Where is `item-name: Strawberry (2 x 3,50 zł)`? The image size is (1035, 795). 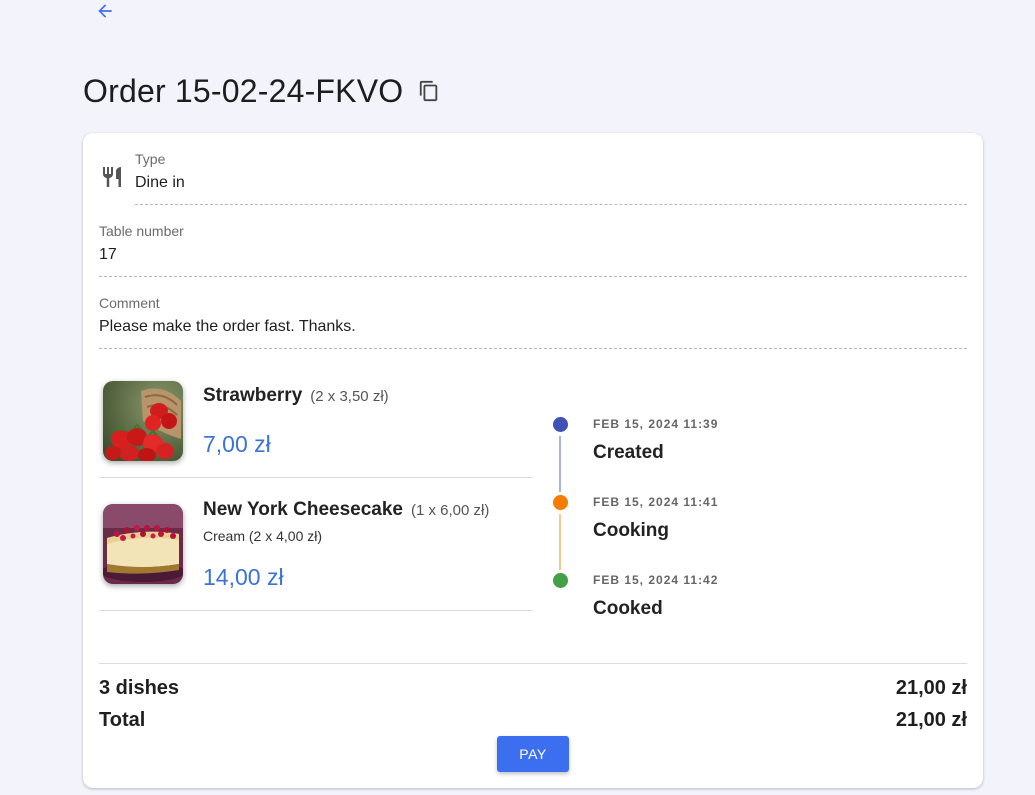 item-name: Strawberry (2 x 3,50 zł) is located at coordinates (296, 395).